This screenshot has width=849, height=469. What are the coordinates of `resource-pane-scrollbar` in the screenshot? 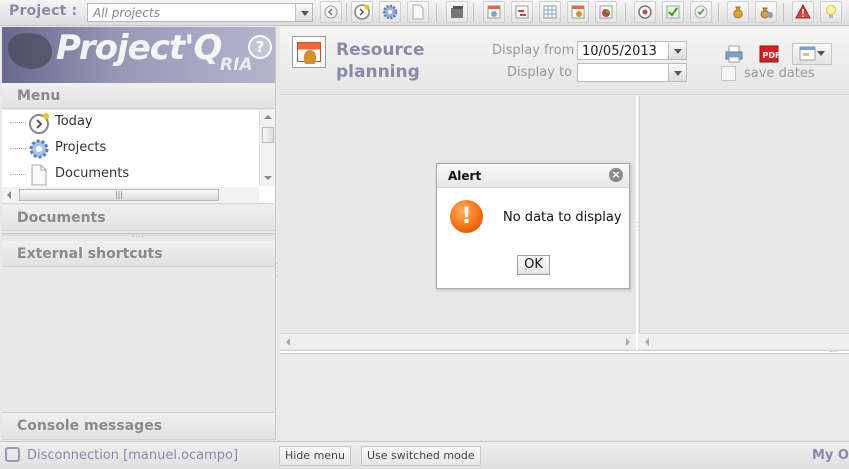 It's located at (458, 341).